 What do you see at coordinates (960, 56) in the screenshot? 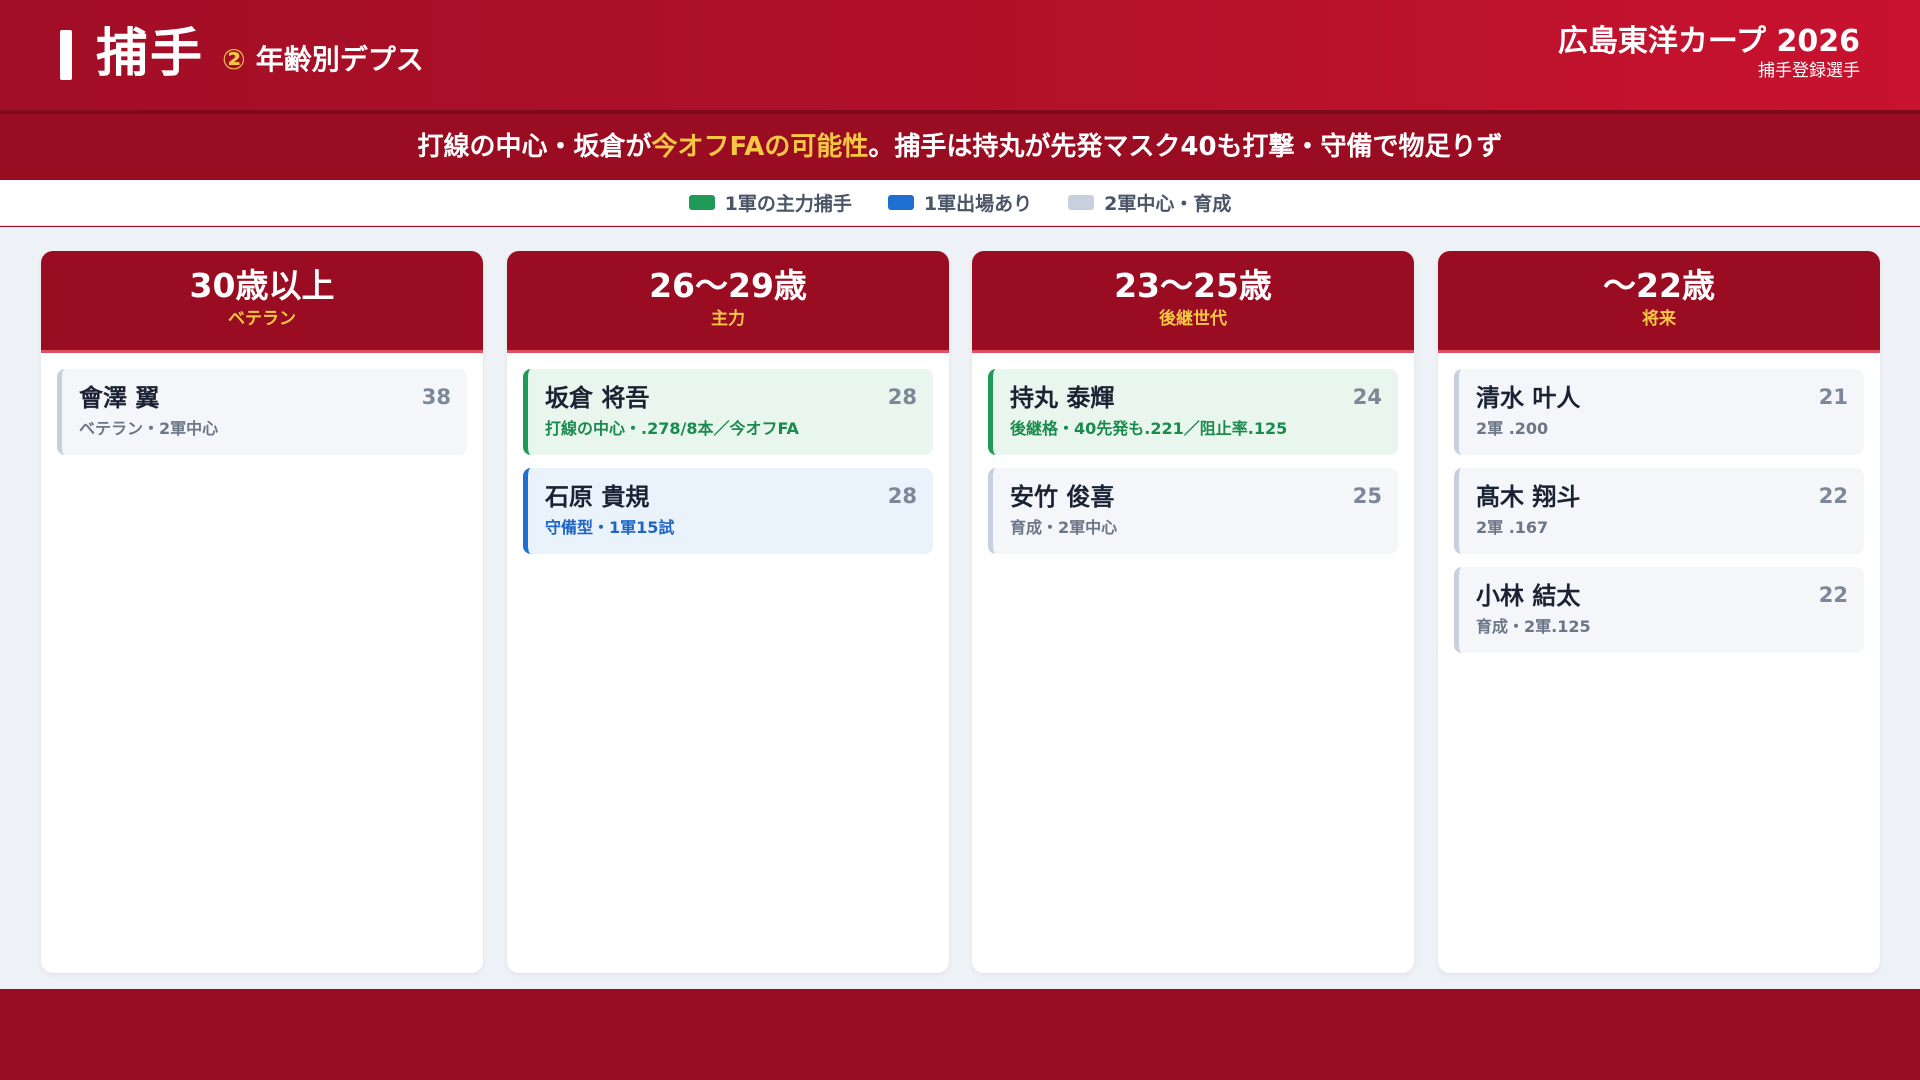
I see `header: 捕手 ② 年齢別デプス 広島東洋カープ 2026 捕手登録選手` at bounding box center [960, 56].